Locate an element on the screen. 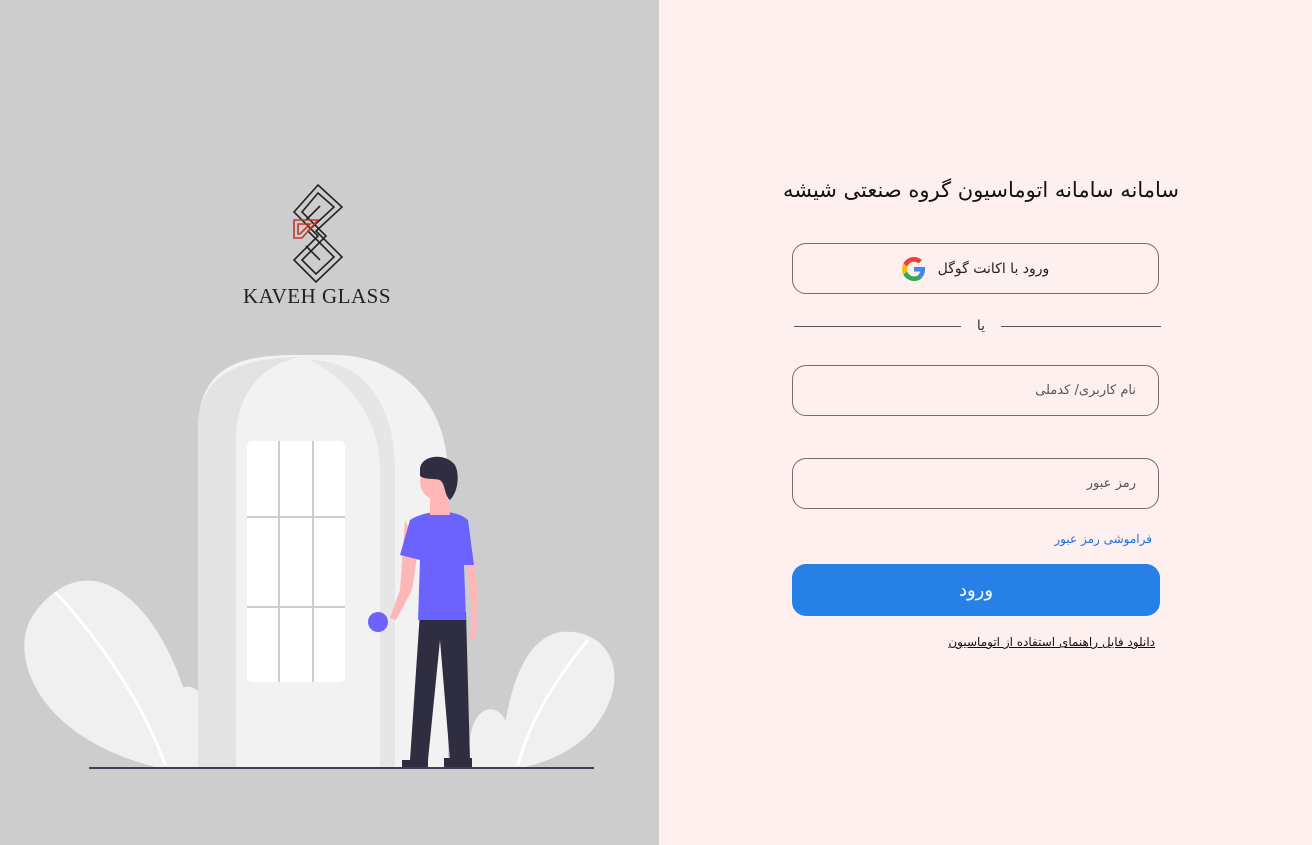 The image size is (1312, 845). forgot-password-link: فراموشی رمز عبور is located at coordinates (1055, 539).